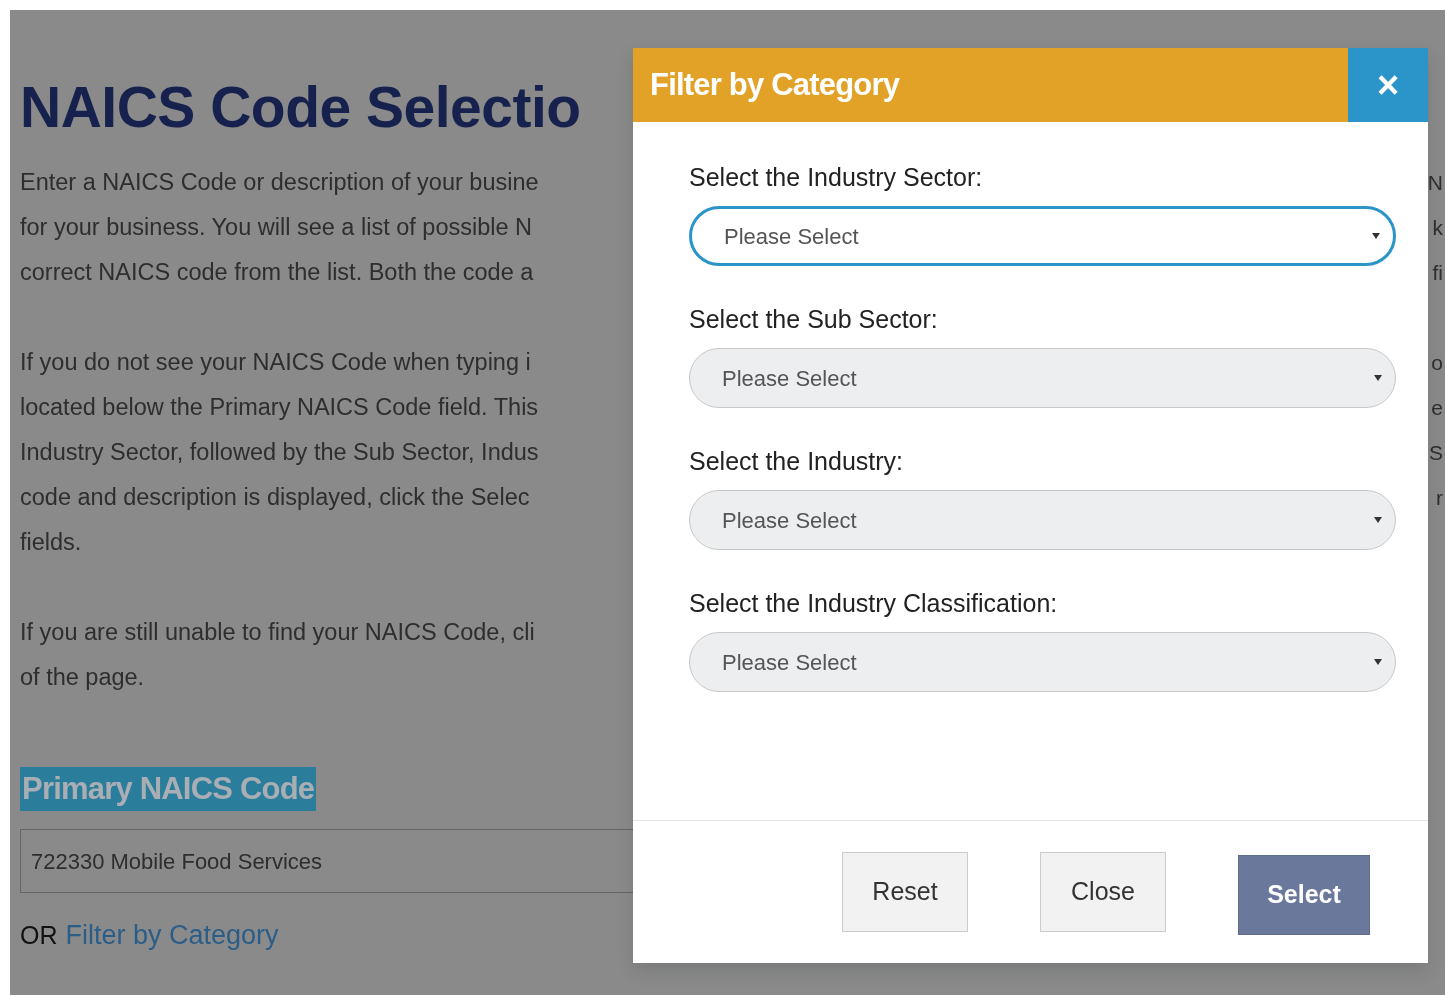 Image resolution: width=1445 pixels, height=995 pixels. Describe the element at coordinates (39, 935) in the screenshot. I see `or-label: OR` at that location.